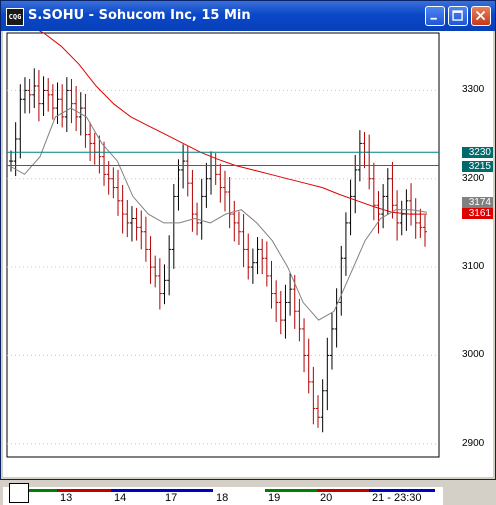  I want to click on date-segment: 19, so click(291, 496).